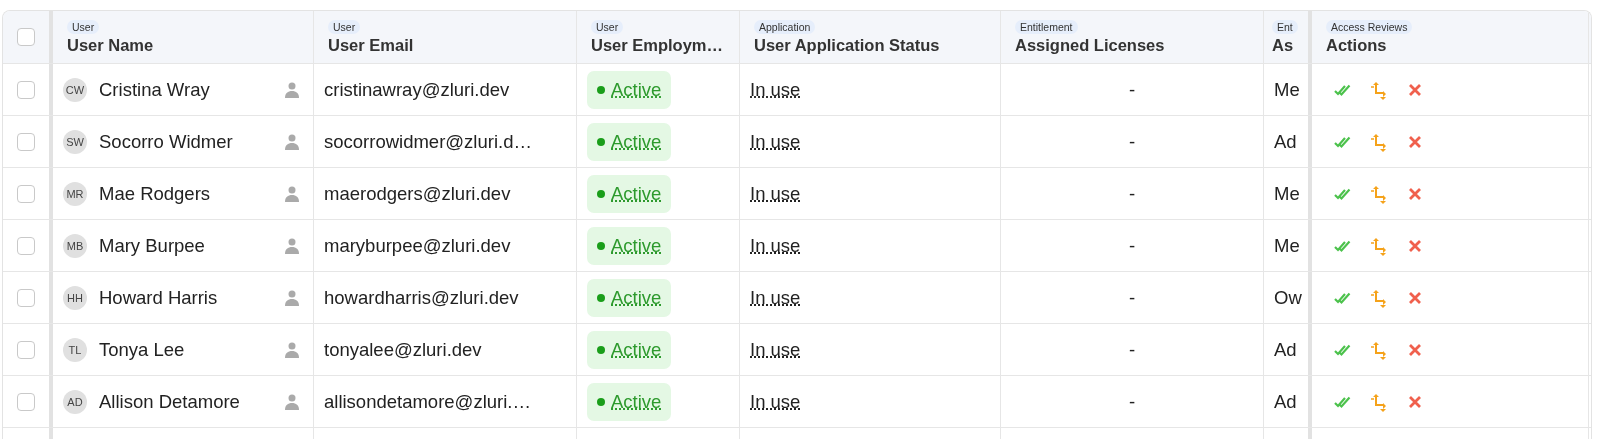 Image resolution: width=1600 pixels, height=439 pixels. What do you see at coordinates (1369, 26) in the screenshot?
I see `category-tag: Access Reviews` at bounding box center [1369, 26].